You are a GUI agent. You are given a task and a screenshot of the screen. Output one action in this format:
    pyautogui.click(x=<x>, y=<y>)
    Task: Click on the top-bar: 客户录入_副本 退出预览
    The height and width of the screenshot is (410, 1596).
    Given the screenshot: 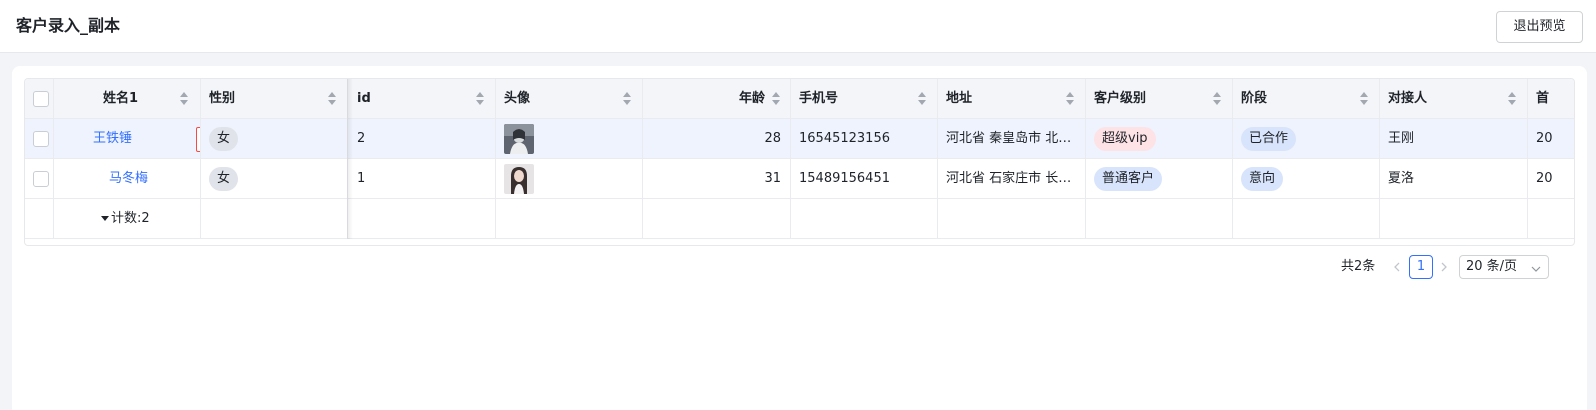 What is the action you would take?
    pyautogui.click(x=798, y=26)
    